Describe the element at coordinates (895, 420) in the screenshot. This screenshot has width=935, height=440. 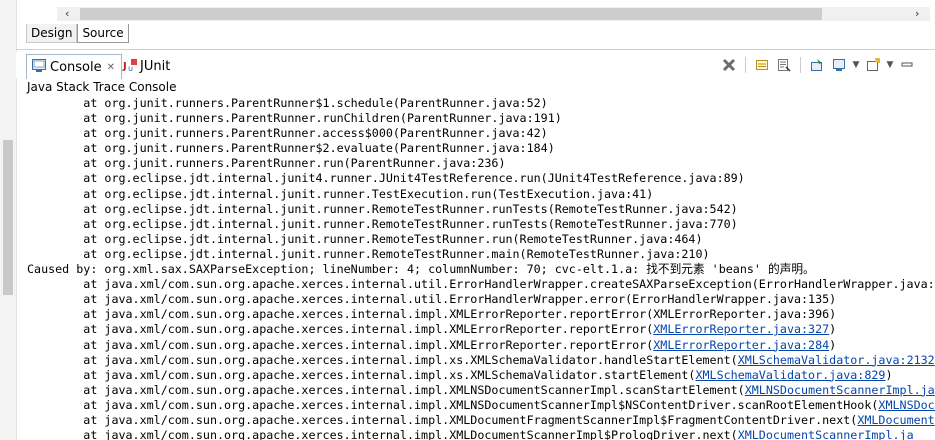
I see `source-link: XMLDocument` at that location.